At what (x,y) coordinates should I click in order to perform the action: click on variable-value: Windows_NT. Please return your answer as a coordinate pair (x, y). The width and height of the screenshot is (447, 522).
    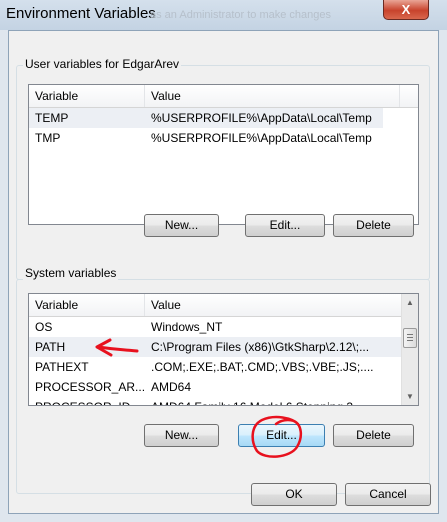
    Looking at the image, I should click on (187, 327).